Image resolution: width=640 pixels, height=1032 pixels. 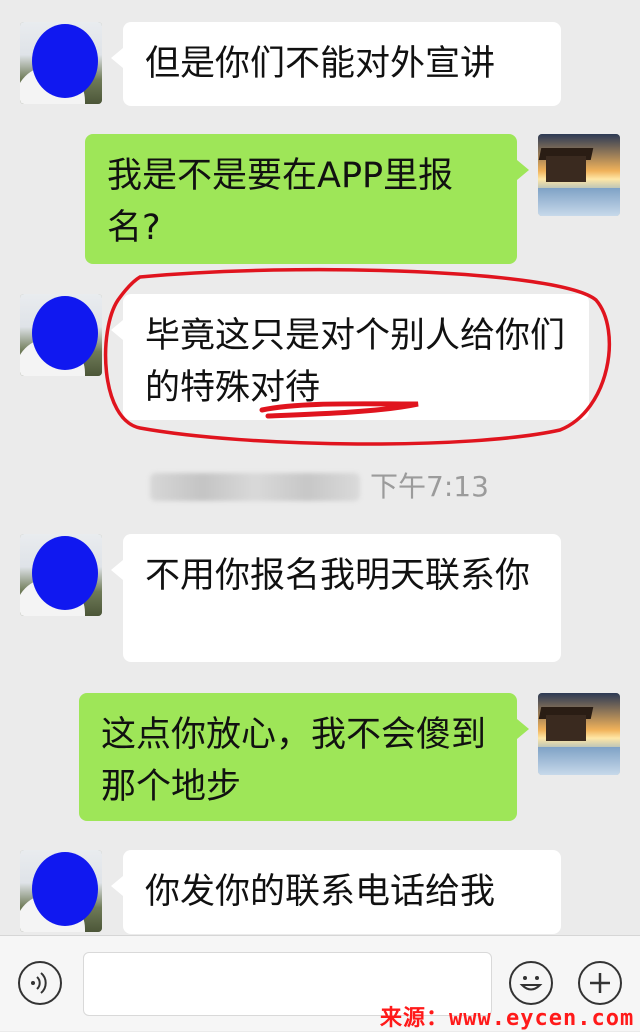 I want to click on emoji-button, so click(x=531, y=983).